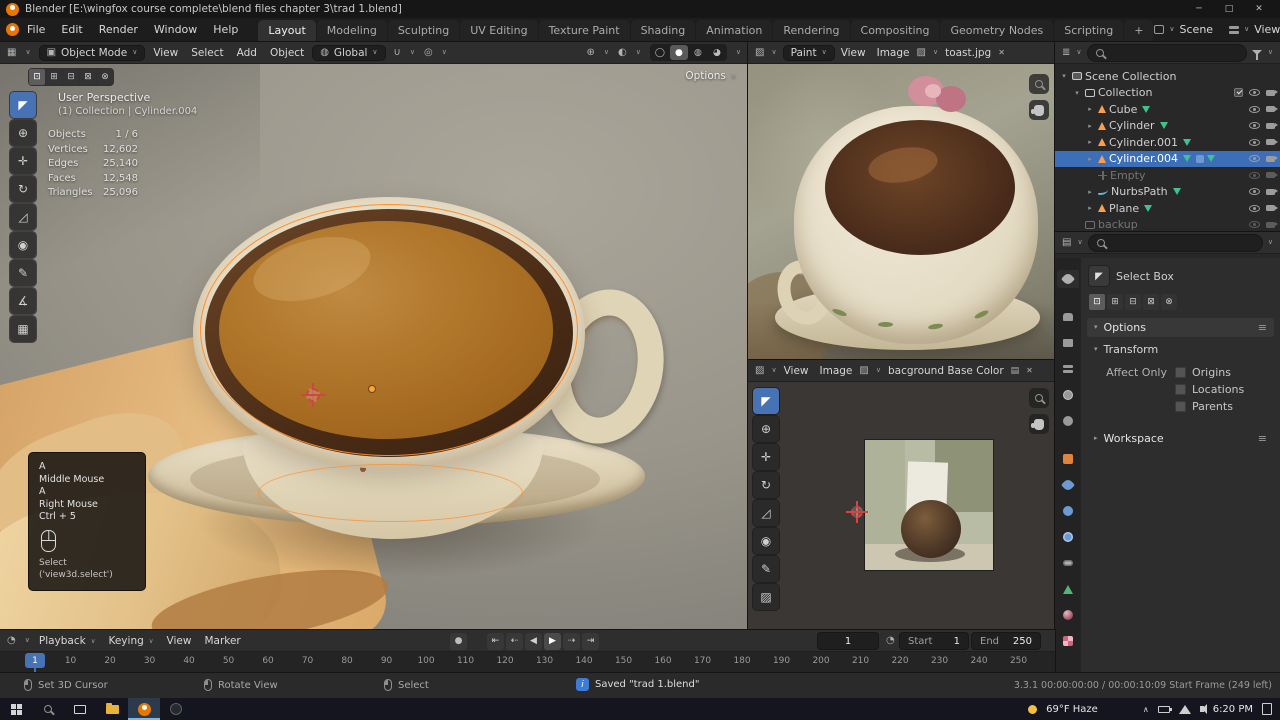 Image resolution: width=1280 pixels, height=720 pixels. I want to click on proportional-edit-icon: ◎, so click(428, 52).